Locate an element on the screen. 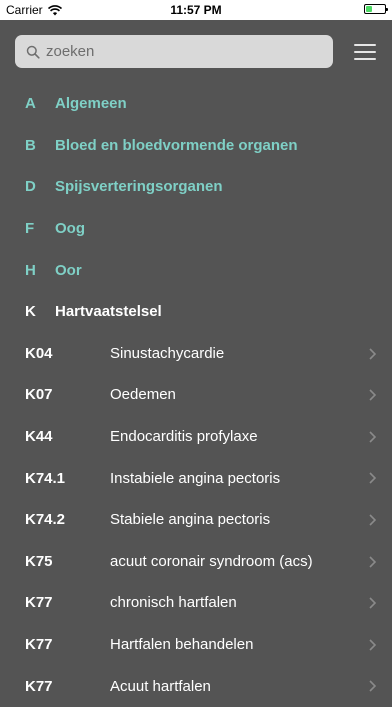 This screenshot has width=392, height=707. list-item: K75 acuut coronair syndroom (acs) is located at coordinates (196, 562).